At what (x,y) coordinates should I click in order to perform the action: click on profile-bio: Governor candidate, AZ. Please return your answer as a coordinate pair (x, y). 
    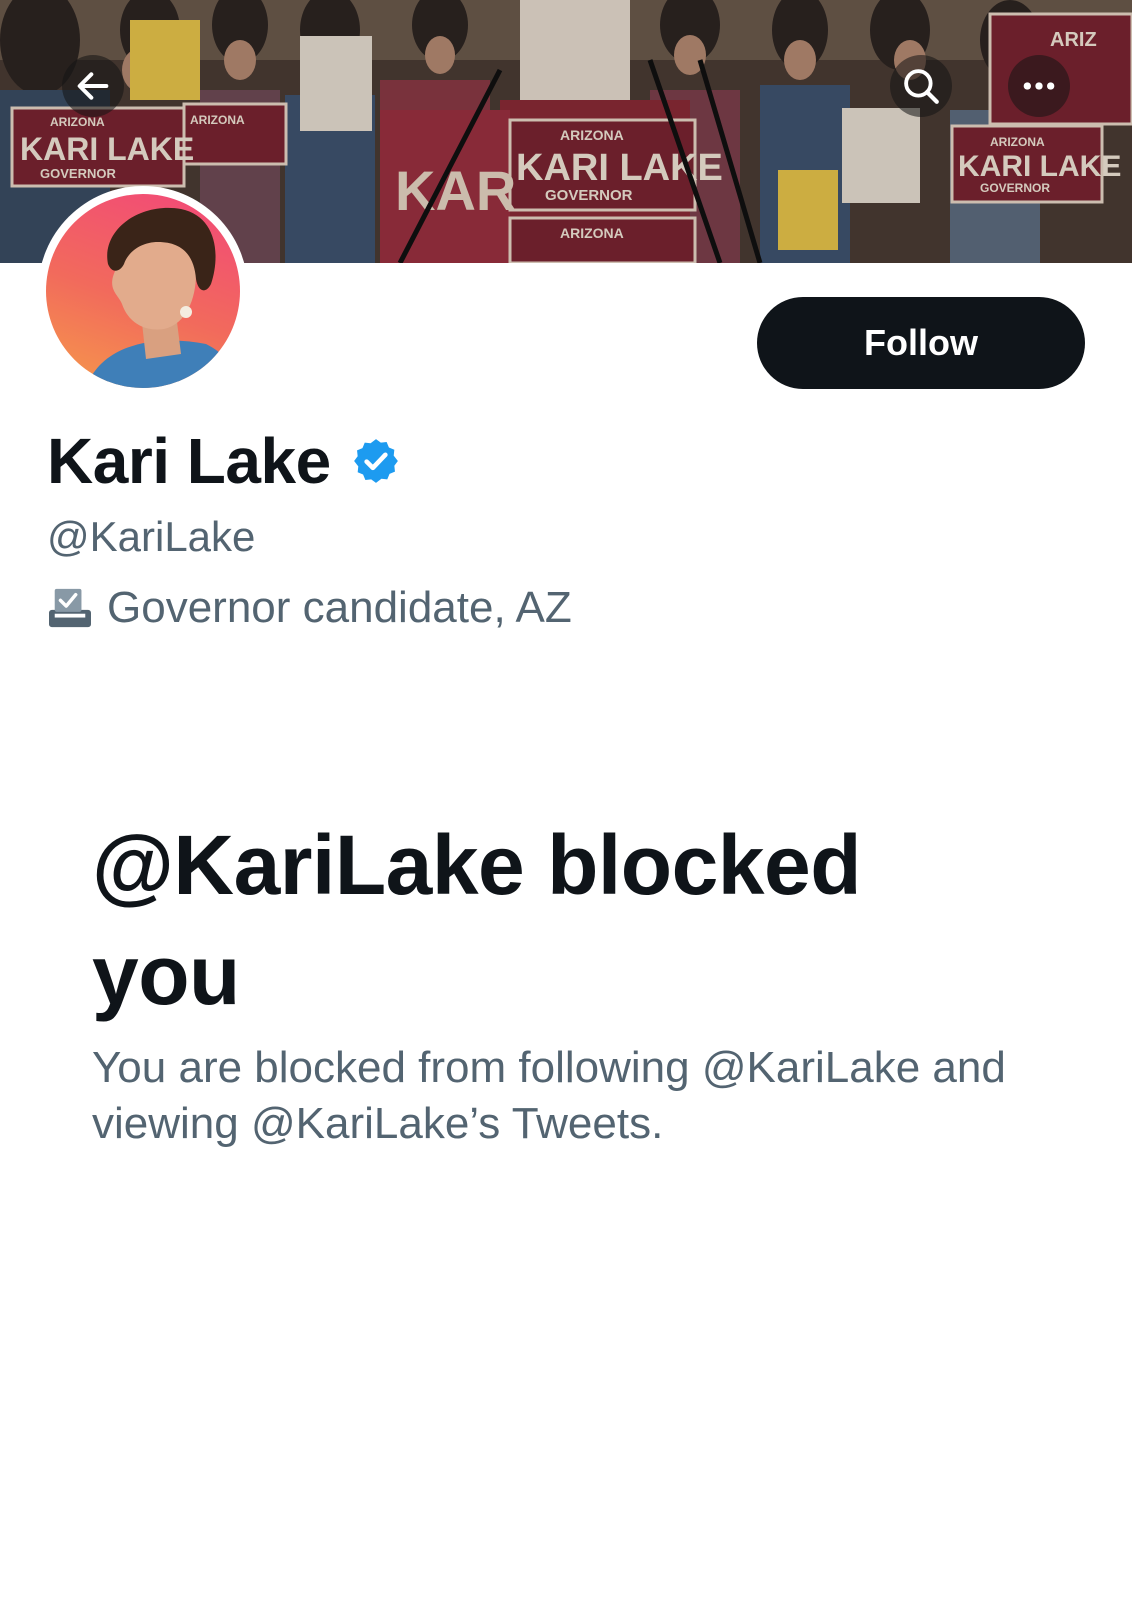
    Looking at the image, I should click on (339, 607).